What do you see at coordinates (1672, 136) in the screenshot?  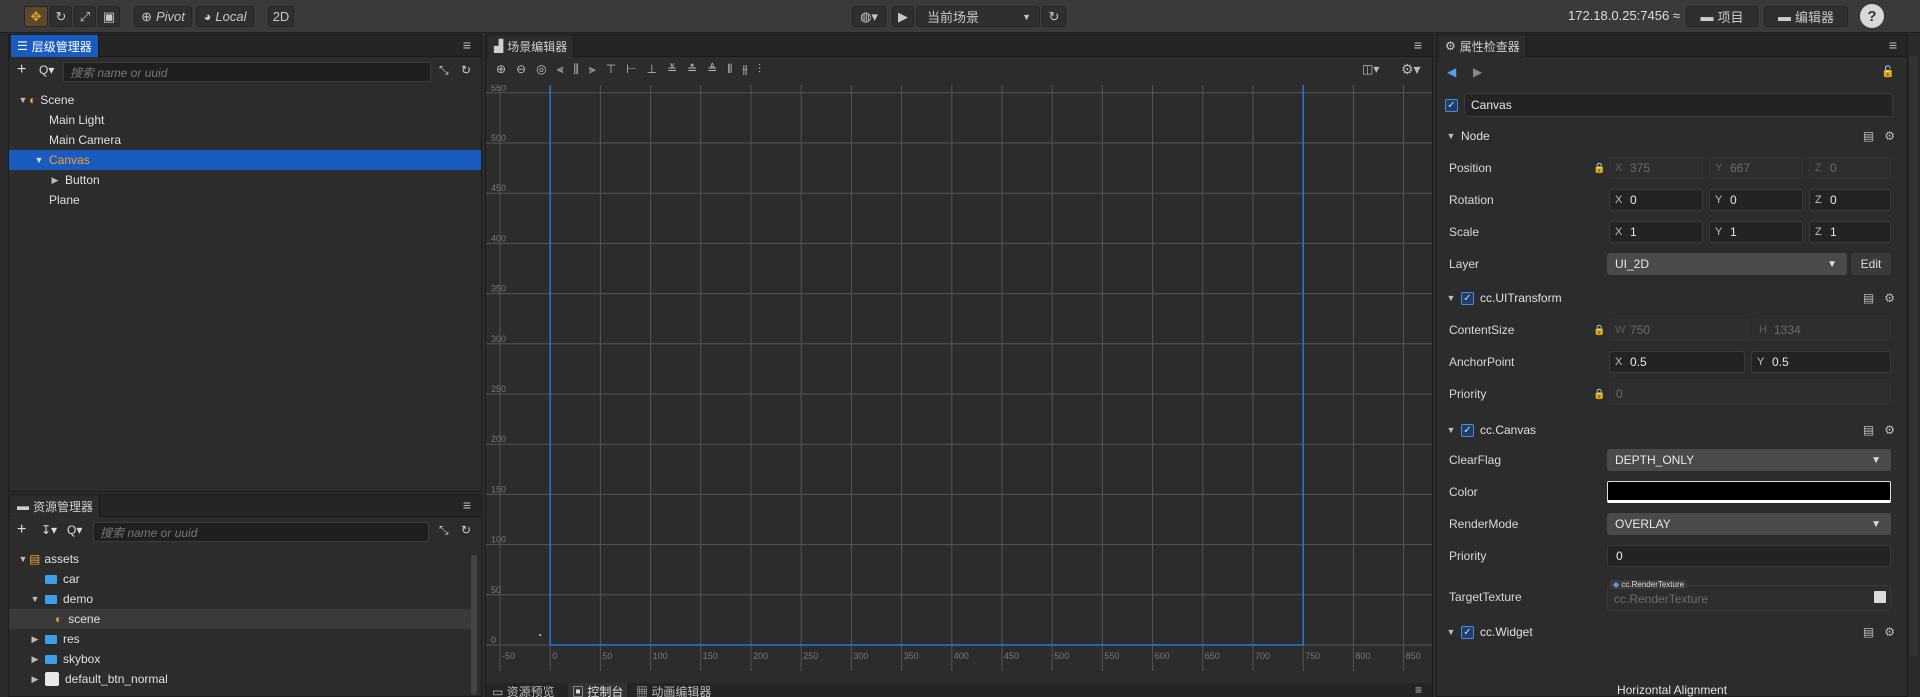 I see `node-section-header: ▼ Node ▤ ⚙` at bounding box center [1672, 136].